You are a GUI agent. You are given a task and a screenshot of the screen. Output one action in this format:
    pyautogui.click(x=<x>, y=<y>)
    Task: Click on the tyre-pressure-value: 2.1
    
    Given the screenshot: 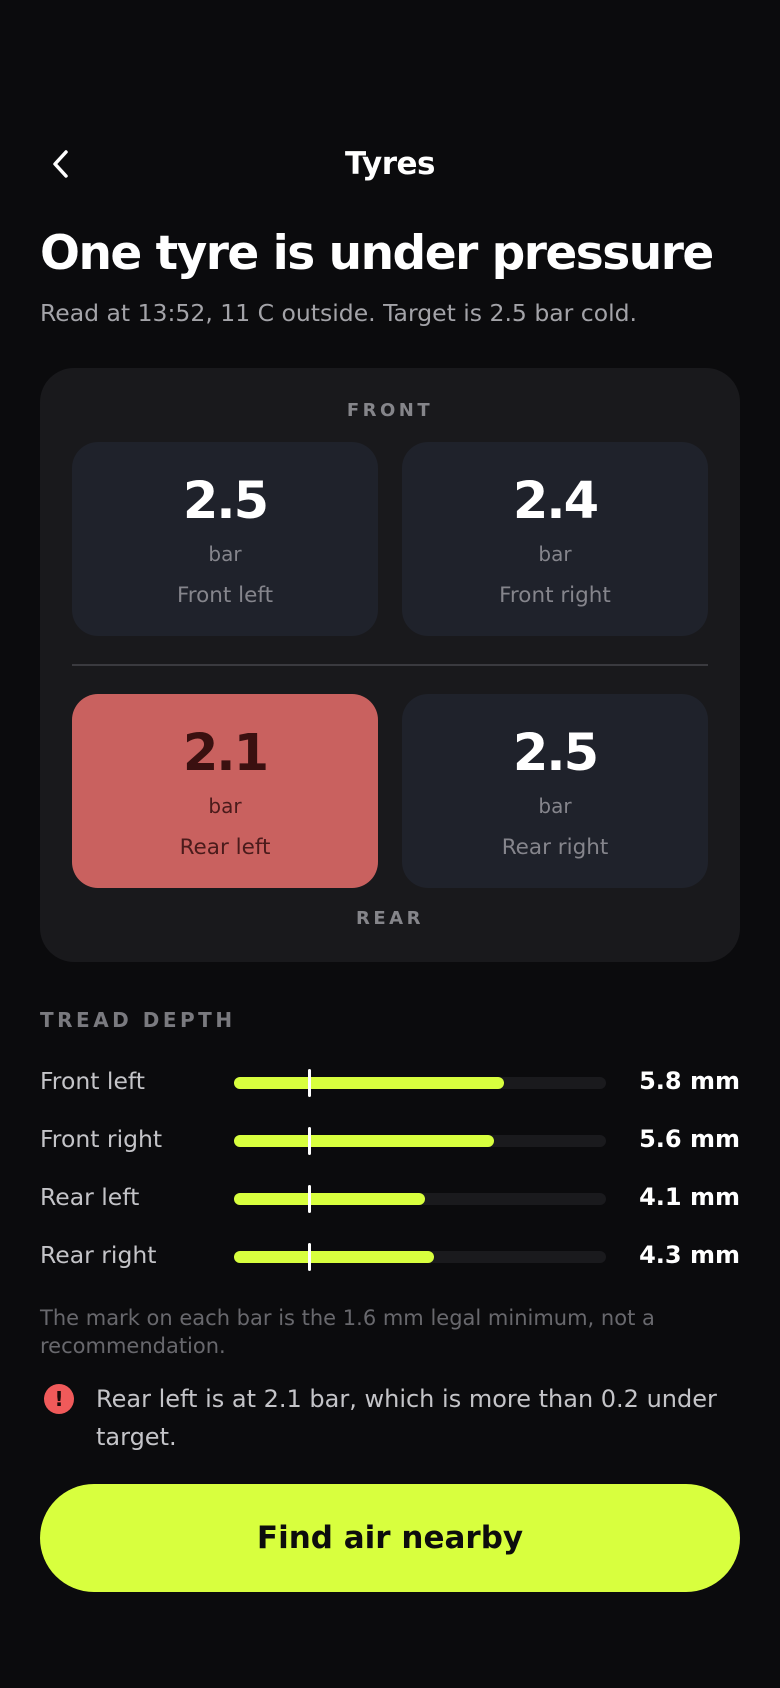 What is the action you would take?
    pyautogui.click(x=225, y=753)
    